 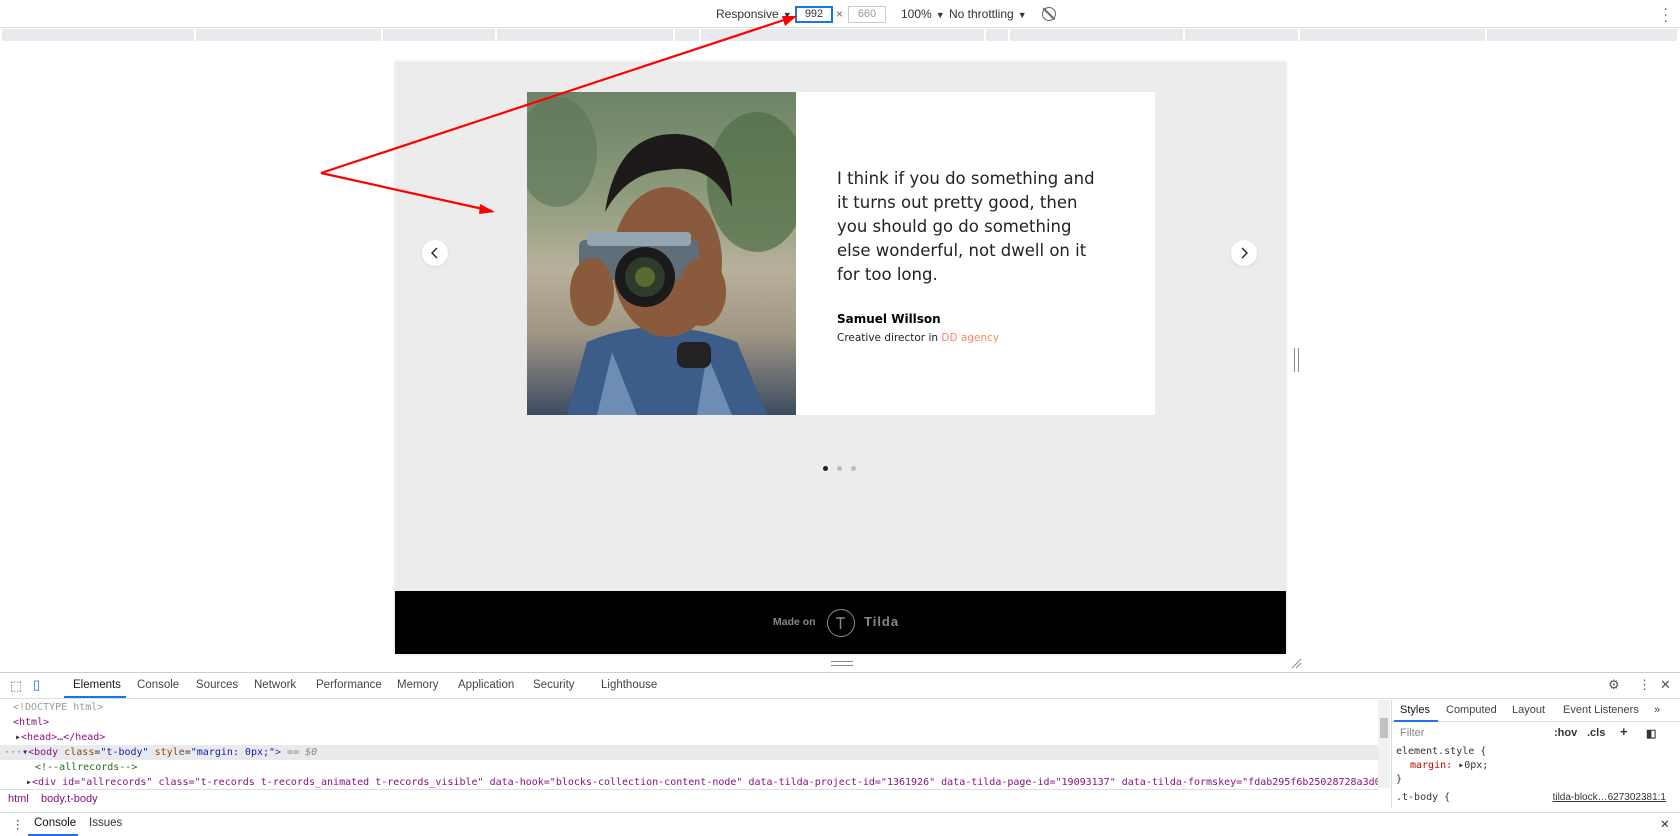 What do you see at coordinates (158, 685) in the screenshot?
I see `tab-console: Console` at bounding box center [158, 685].